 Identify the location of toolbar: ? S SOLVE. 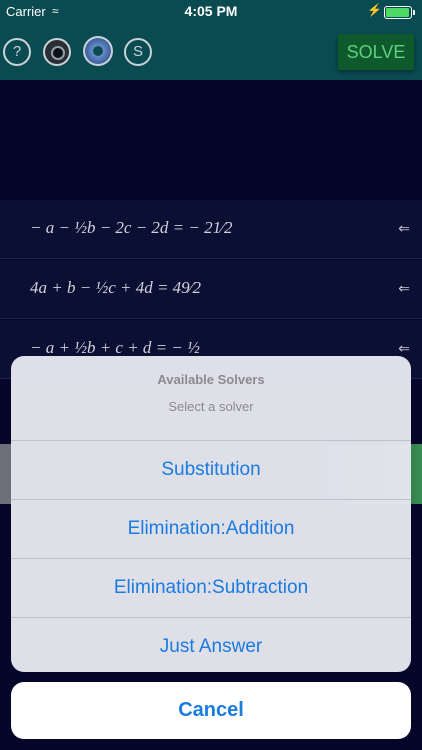
(211, 51).